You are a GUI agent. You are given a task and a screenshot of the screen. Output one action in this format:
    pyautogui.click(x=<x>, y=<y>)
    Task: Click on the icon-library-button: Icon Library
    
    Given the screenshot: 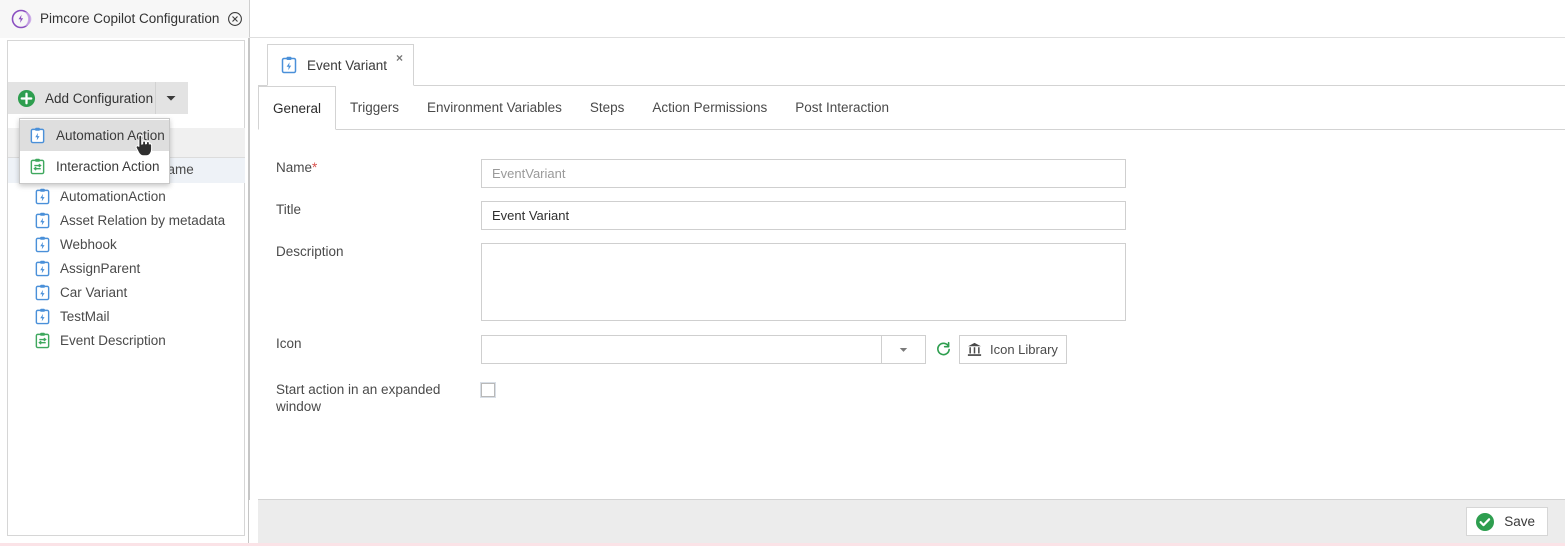 What is the action you would take?
    pyautogui.click(x=1013, y=349)
    